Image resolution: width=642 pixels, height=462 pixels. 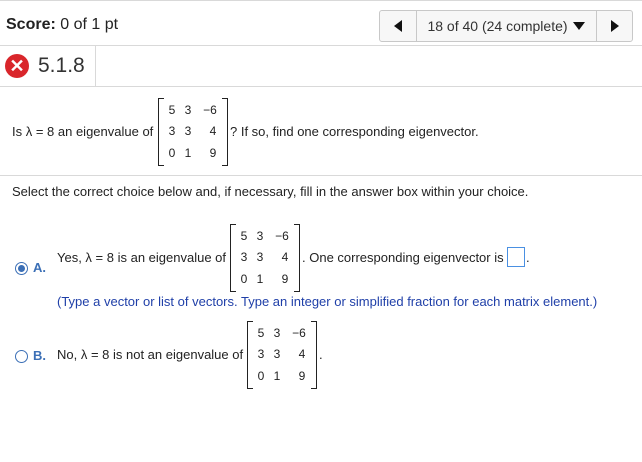 I want to click on next-question-button, so click(x=614, y=26).